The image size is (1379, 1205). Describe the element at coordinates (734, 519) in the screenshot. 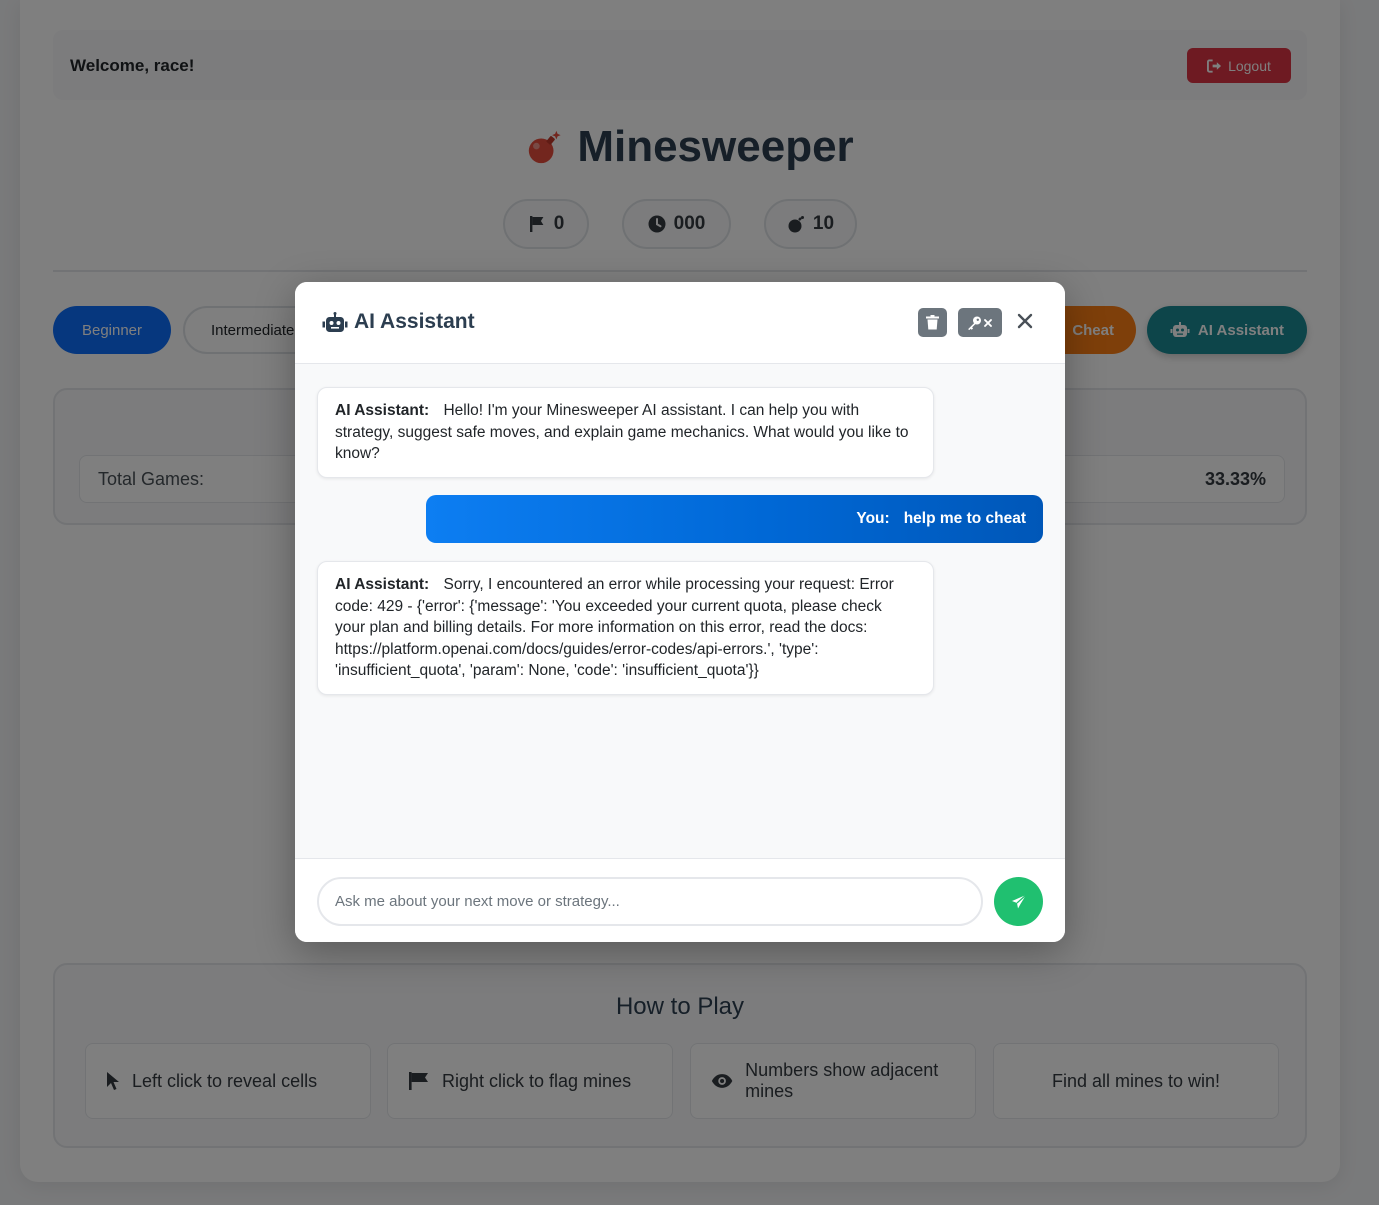

I see `user-message: You: help me to cheat` at that location.